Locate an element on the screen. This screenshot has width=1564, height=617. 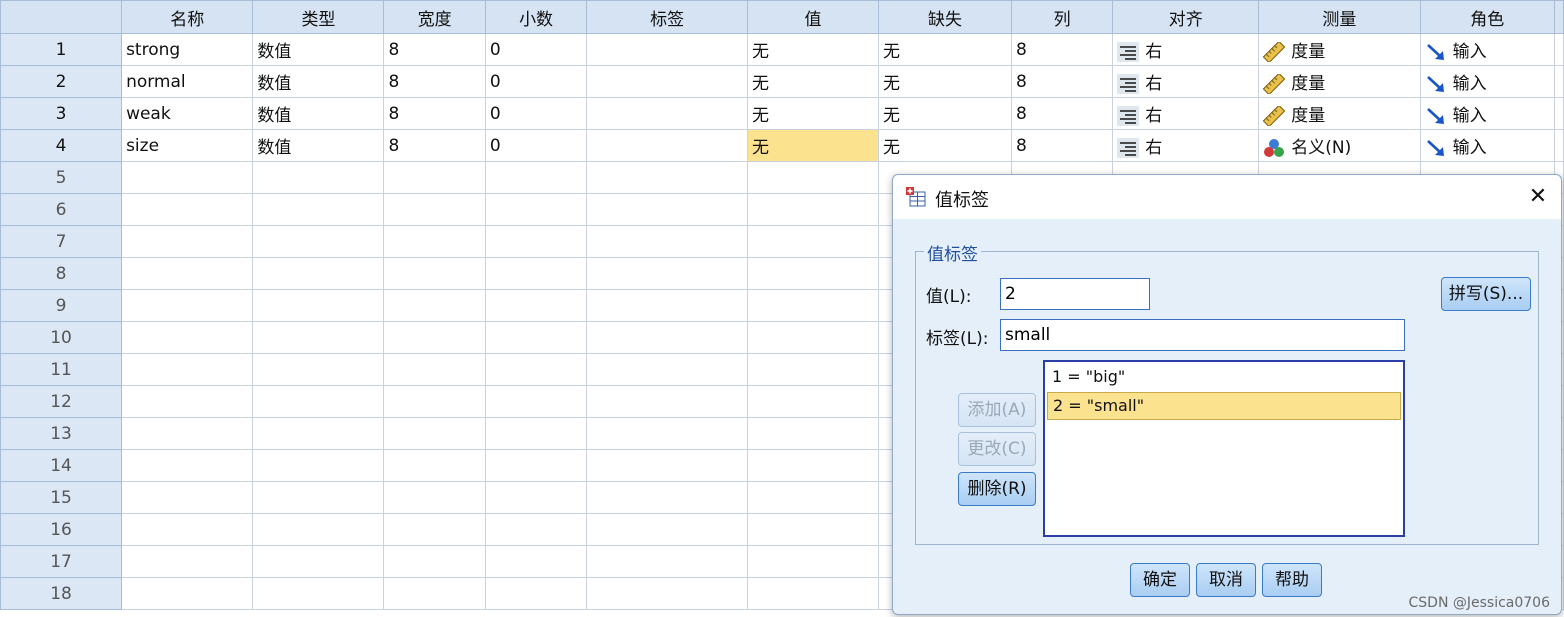
column-header: 值 is located at coordinates (813, 17).